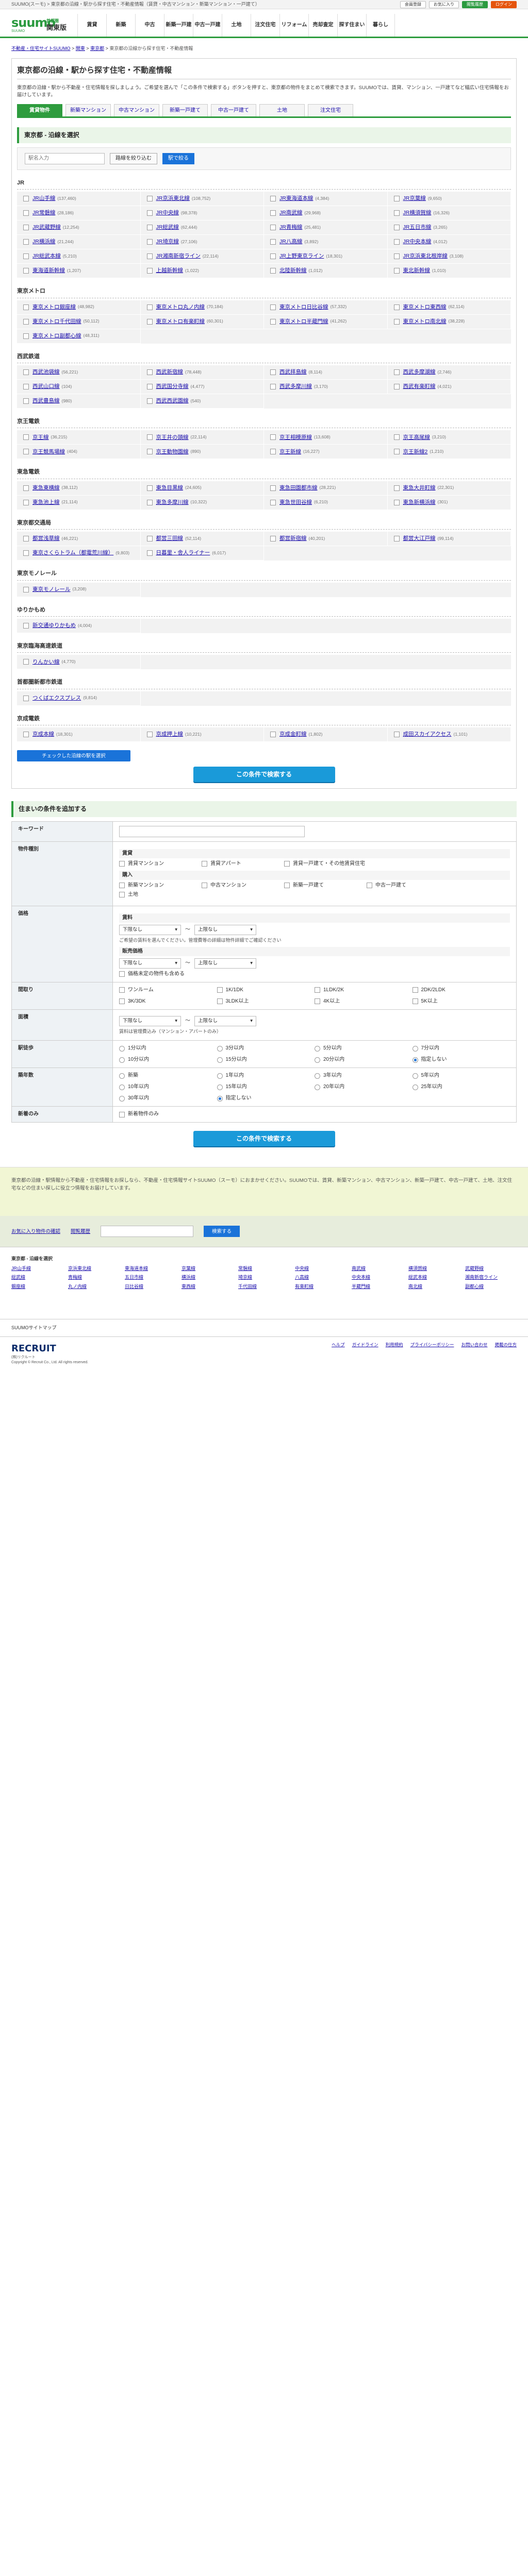 The height and width of the screenshot is (2576, 528). Describe the element at coordinates (185, 111) in the screenshot. I see `tab-new-house: 新築一戸建て` at that location.